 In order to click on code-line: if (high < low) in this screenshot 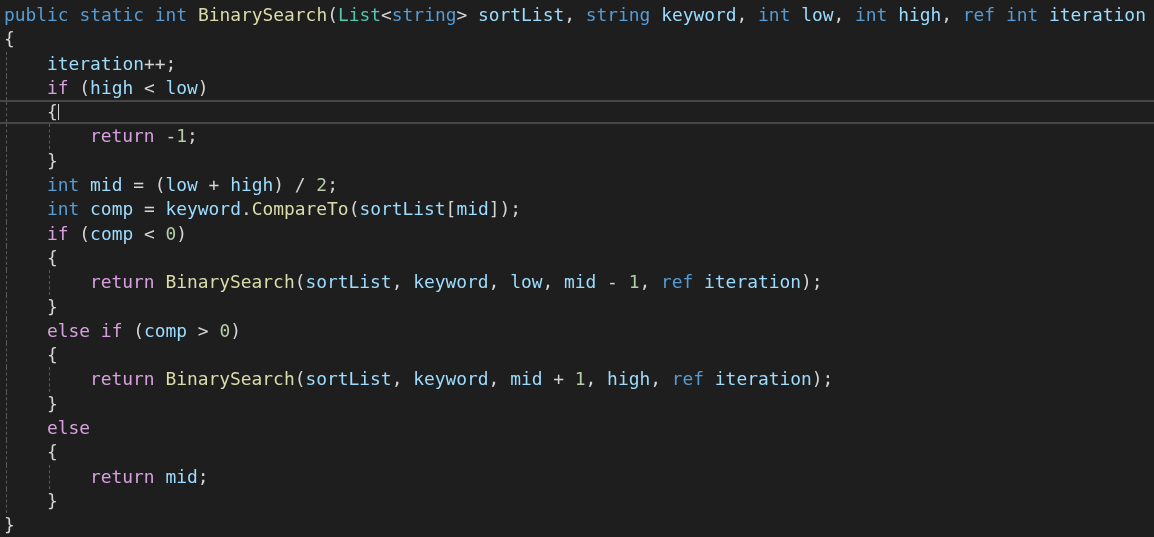, I will do `click(128, 87)`.